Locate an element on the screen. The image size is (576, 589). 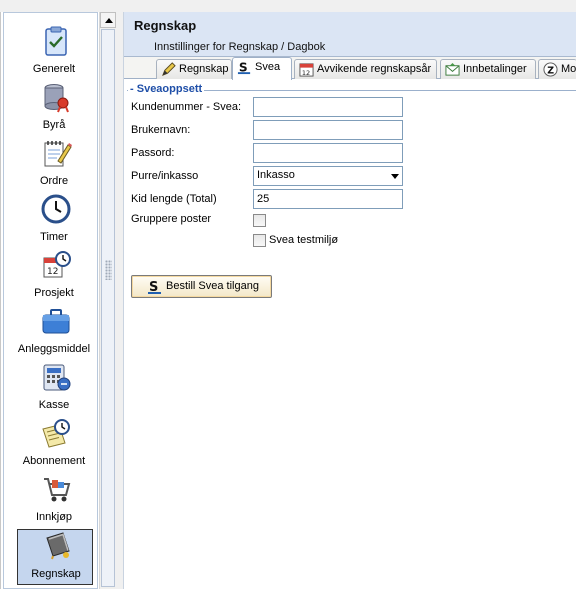
tab-label: Innbetalinger is located at coordinates (495, 69).